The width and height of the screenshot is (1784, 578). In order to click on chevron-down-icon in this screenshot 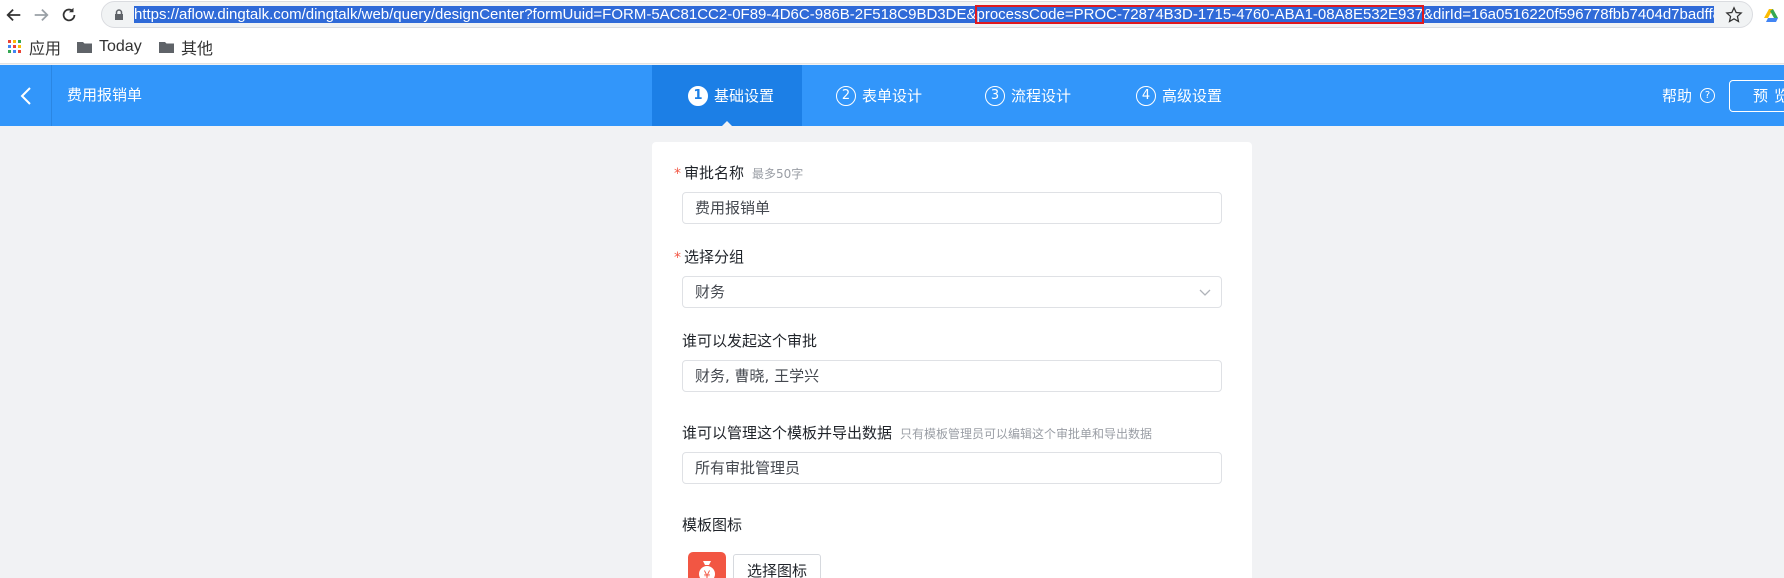, I will do `click(1205, 292)`.